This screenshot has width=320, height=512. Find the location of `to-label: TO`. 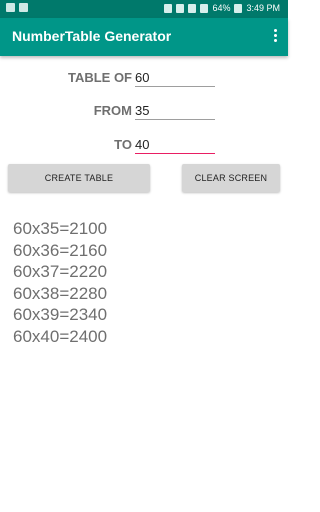

to-label: TO is located at coordinates (123, 144).